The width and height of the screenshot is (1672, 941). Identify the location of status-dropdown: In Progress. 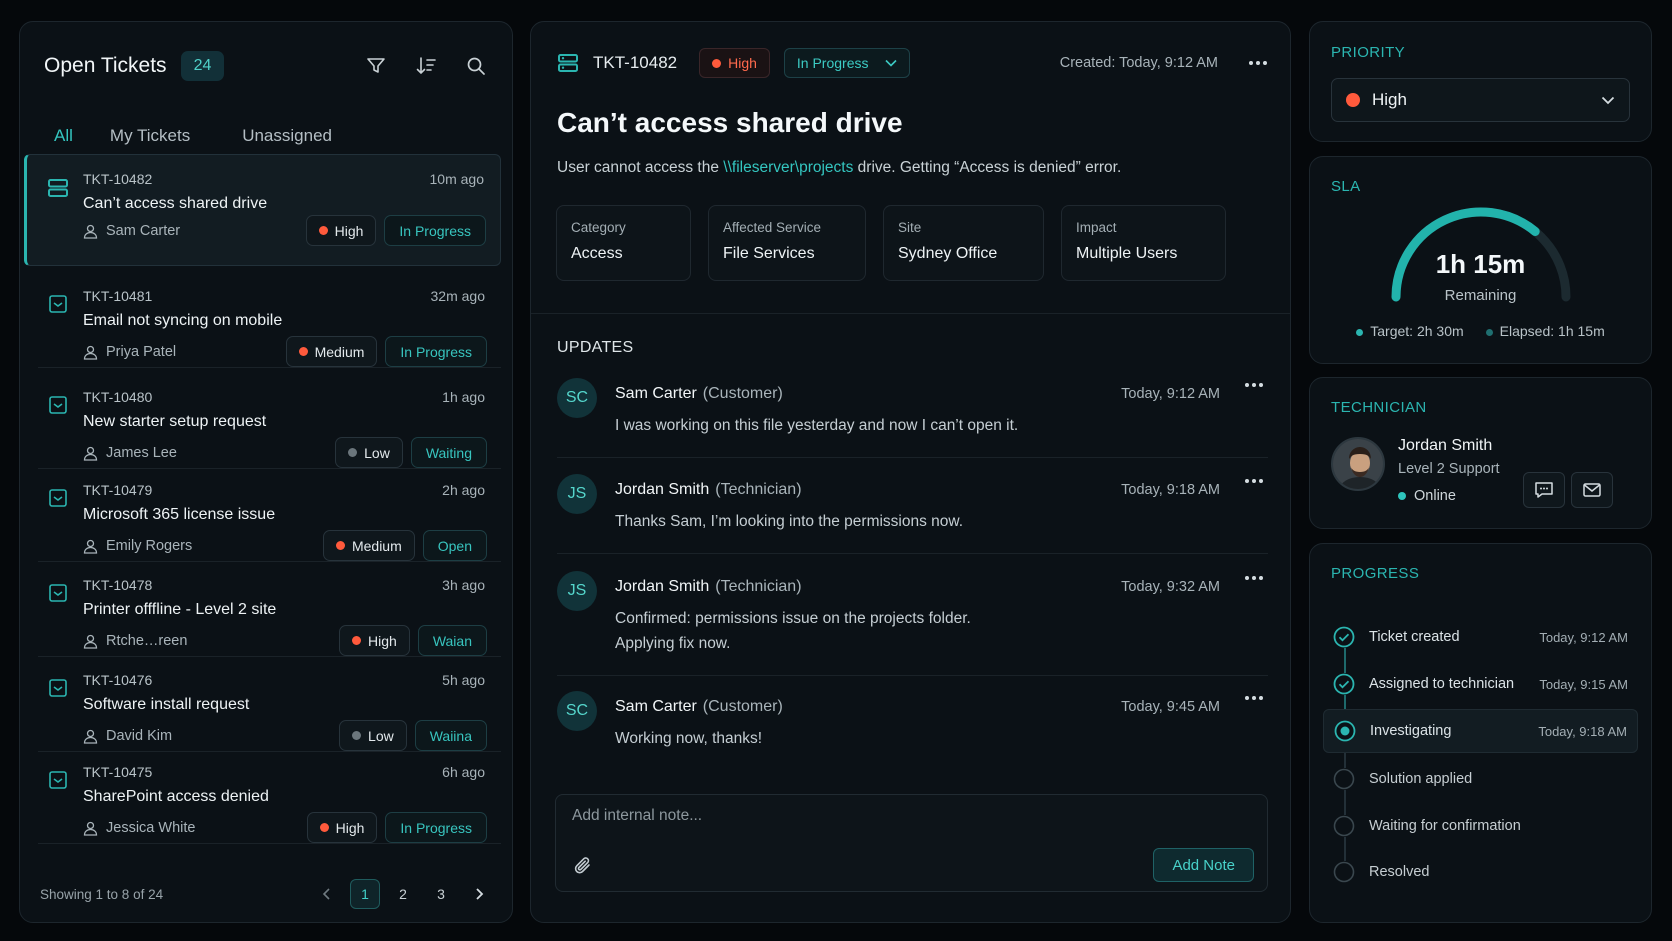
(846, 63).